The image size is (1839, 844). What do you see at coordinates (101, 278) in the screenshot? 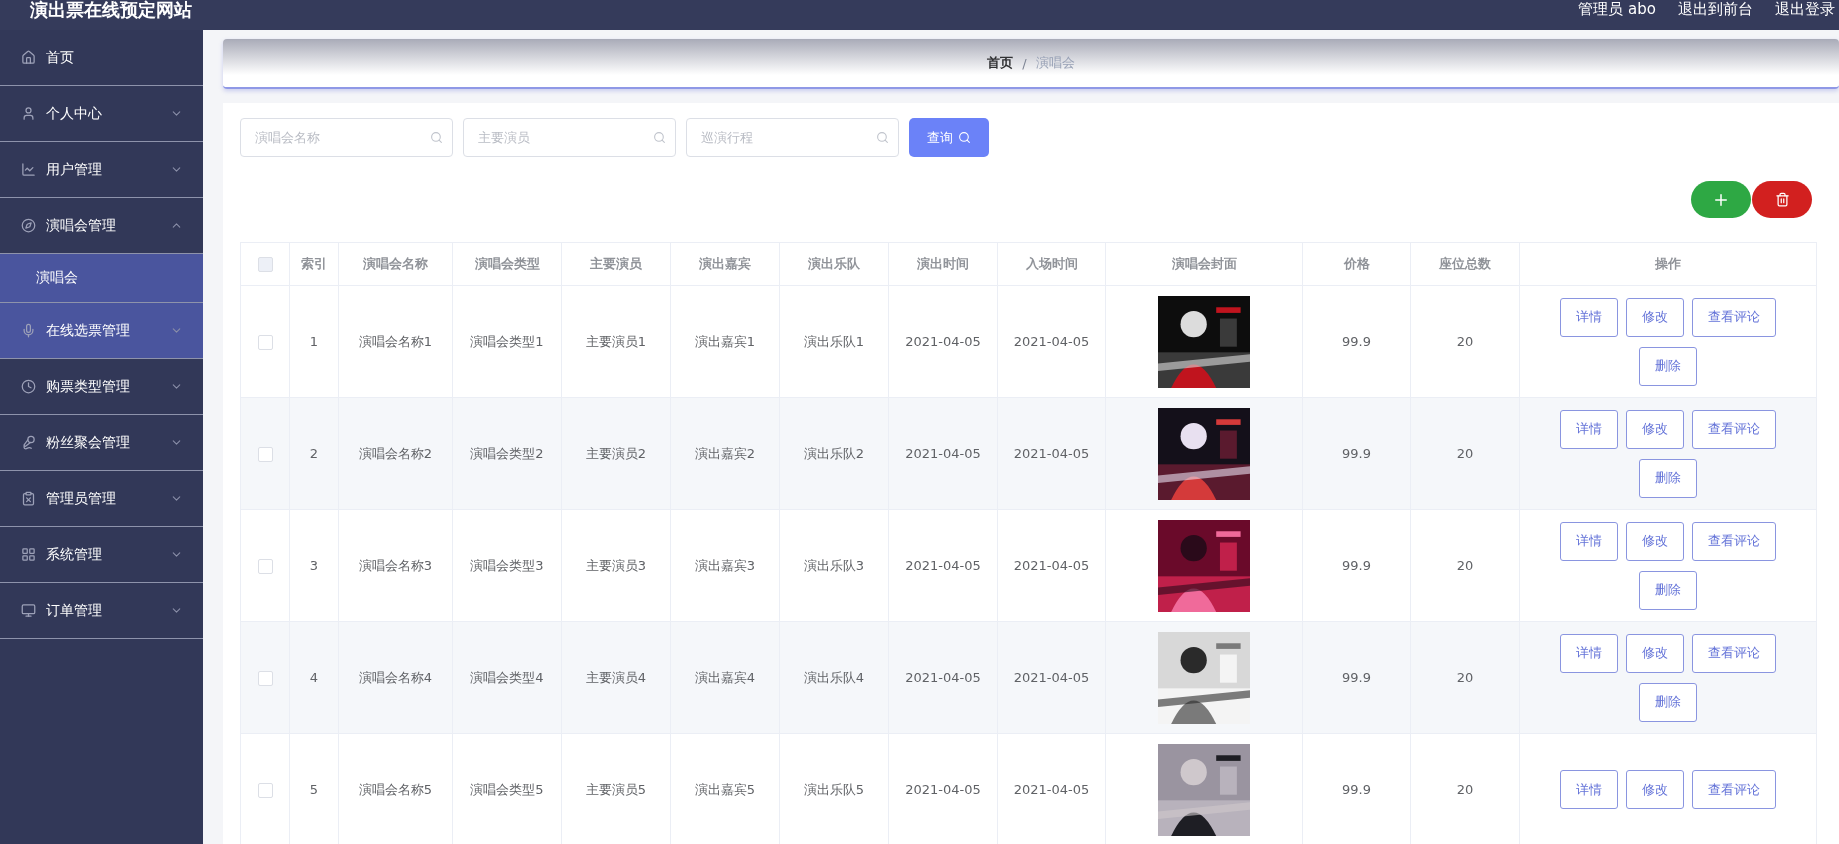
I see `sidebar-subitem: 演唱会` at bounding box center [101, 278].